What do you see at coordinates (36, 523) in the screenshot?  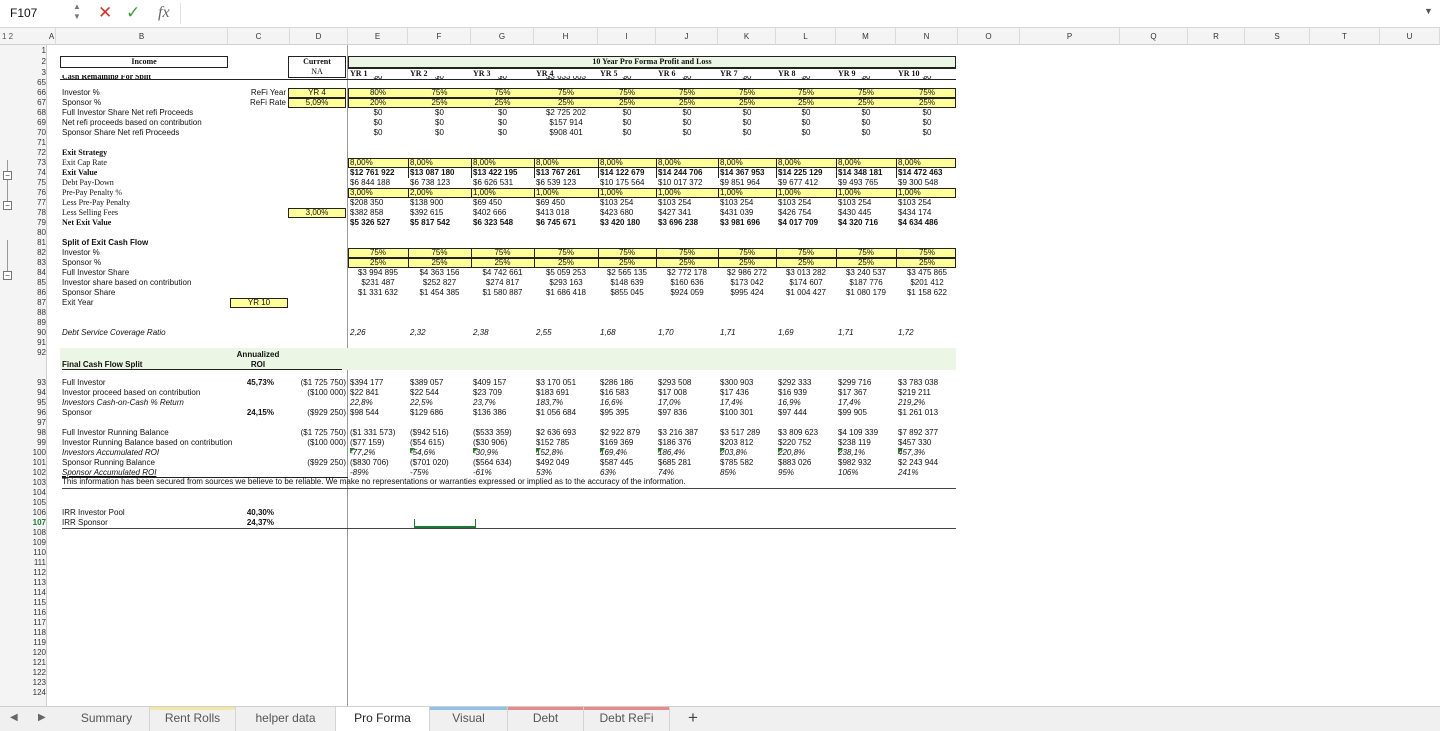 I see `row-number-107: 107` at bounding box center [36, 523].